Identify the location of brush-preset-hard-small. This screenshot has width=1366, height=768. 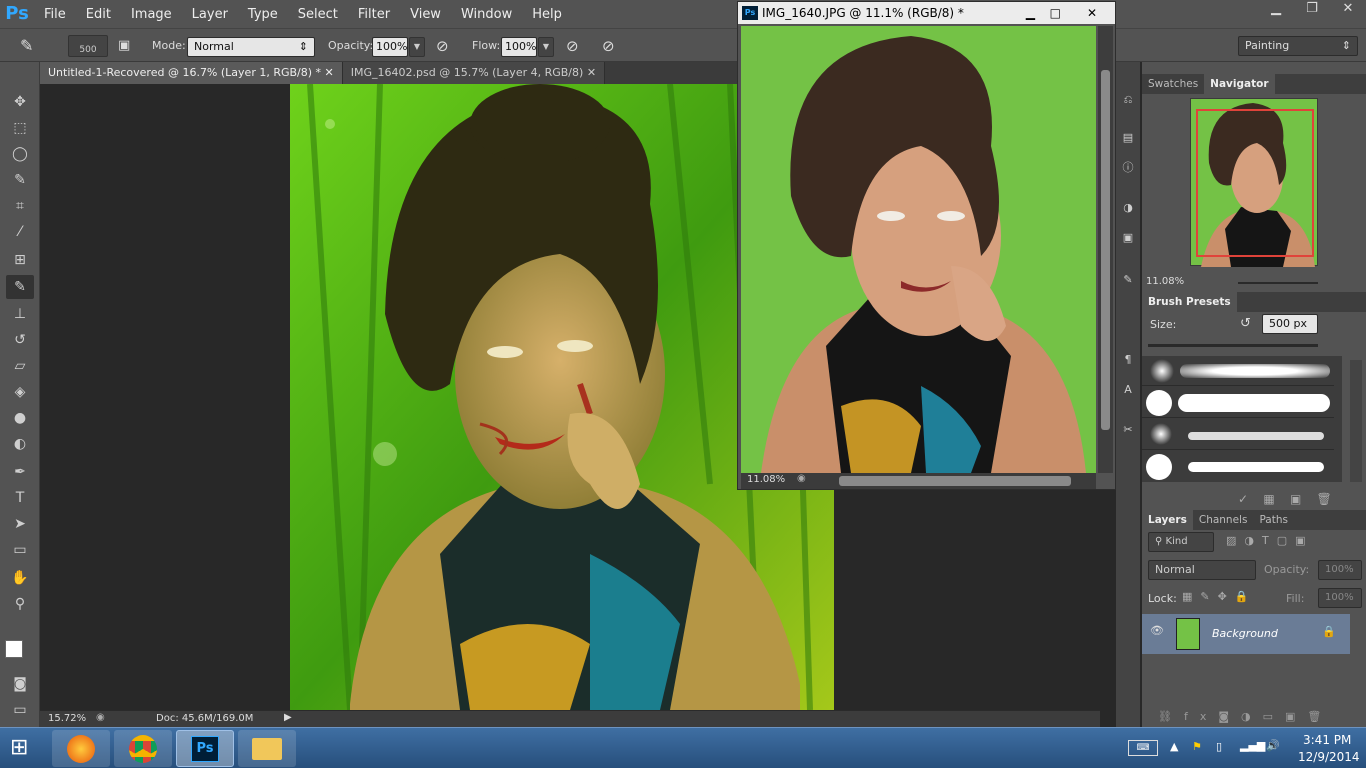
(1238, 467).